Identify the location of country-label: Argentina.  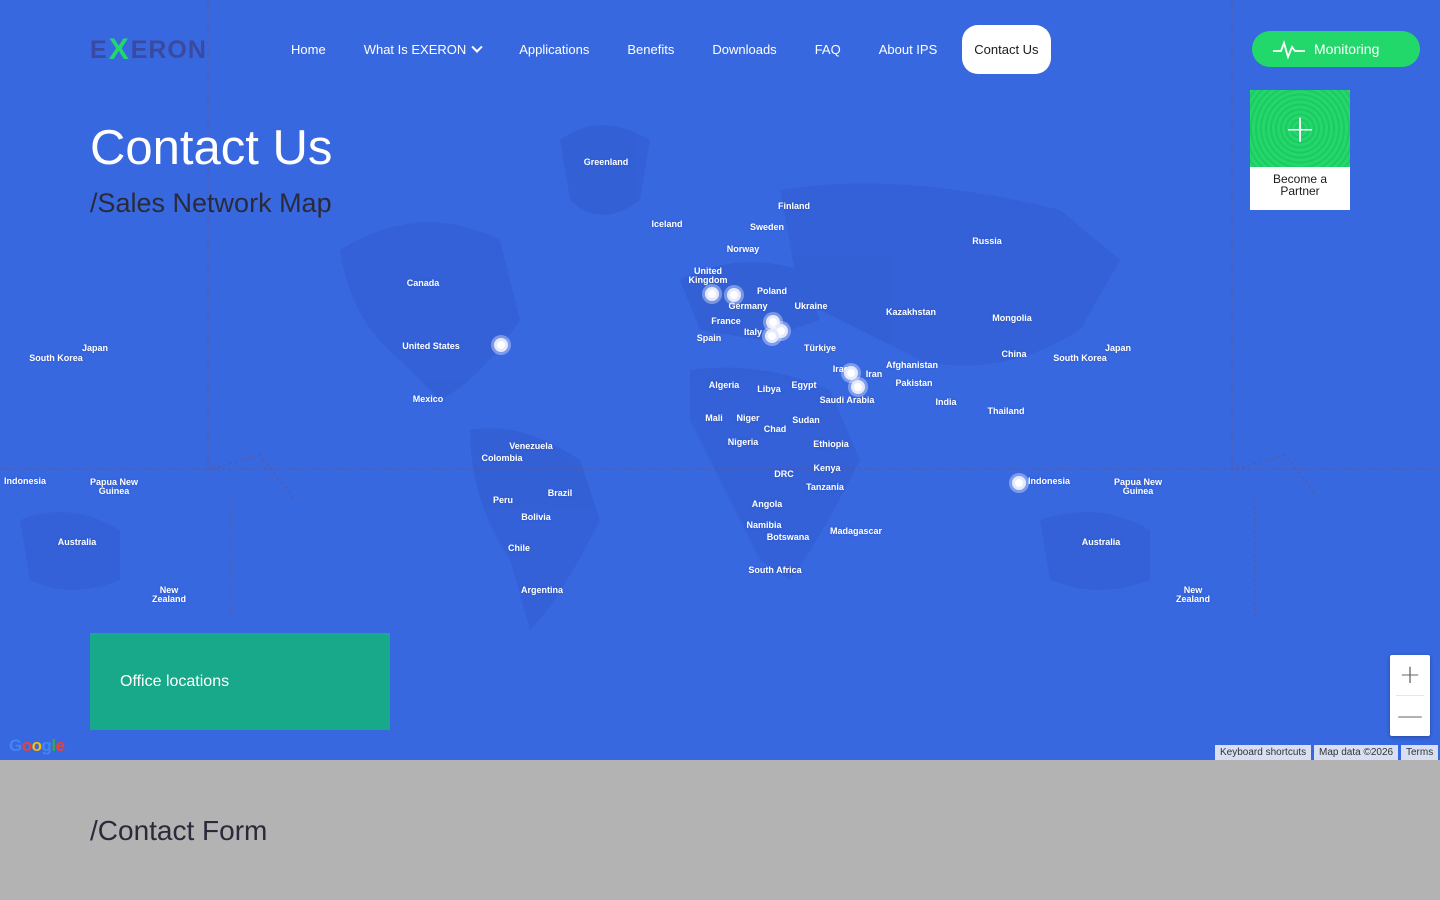
(542, 590).